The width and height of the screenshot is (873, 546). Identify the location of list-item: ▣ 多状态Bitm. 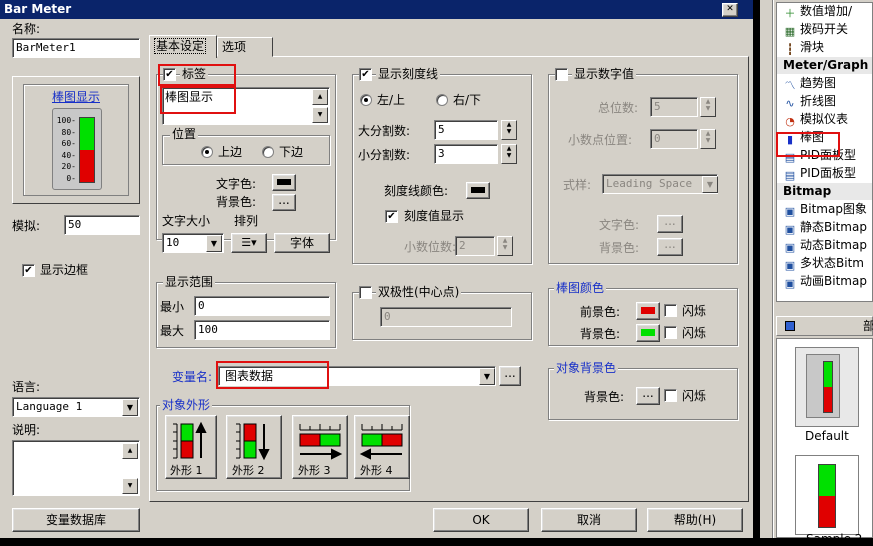
(824, 263).